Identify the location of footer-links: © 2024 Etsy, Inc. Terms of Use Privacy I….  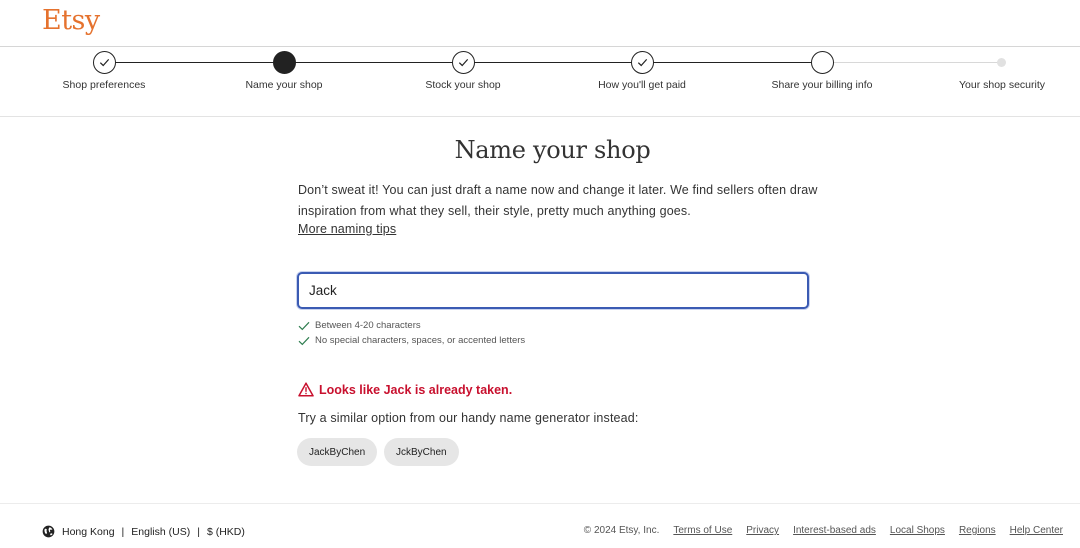
(823, 530).